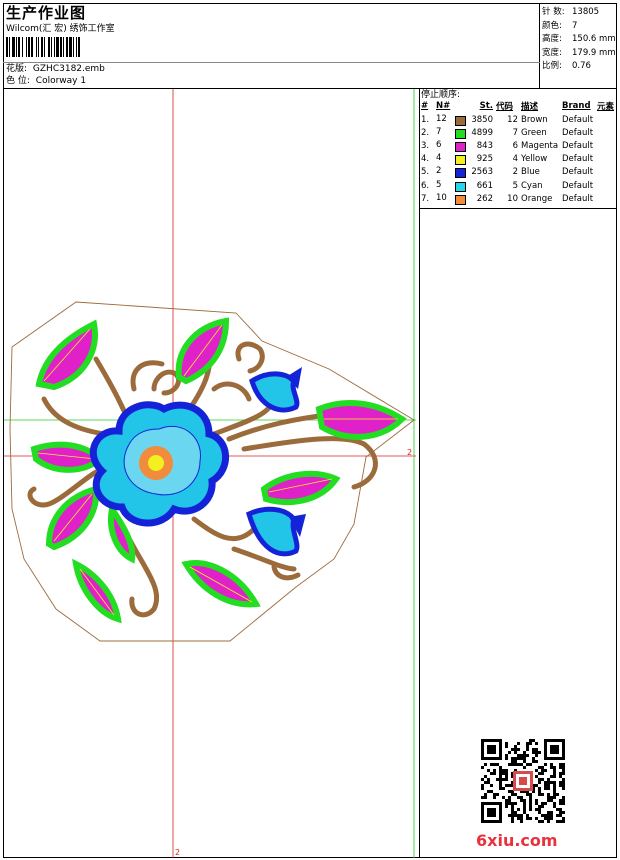 This screenshot has height=860, width=620. Describe the element at coordinates (519, 145) in the screenshot. I see `sequence-row: 3. 6 843 6 Magenta Default` at that location.